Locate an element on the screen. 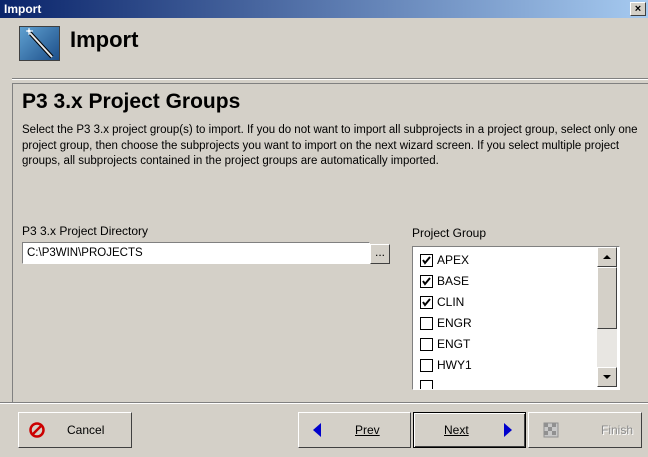  arrow-down-icon is located at coordinates (607, 377).